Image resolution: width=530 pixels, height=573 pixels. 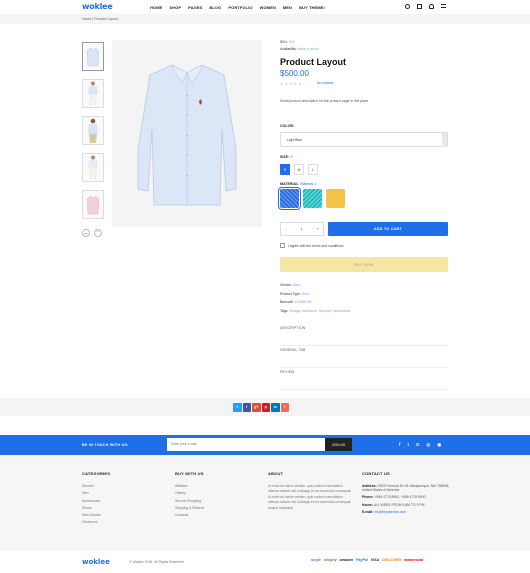 I want to click on google-icon: G, so click(x=417, y=445).